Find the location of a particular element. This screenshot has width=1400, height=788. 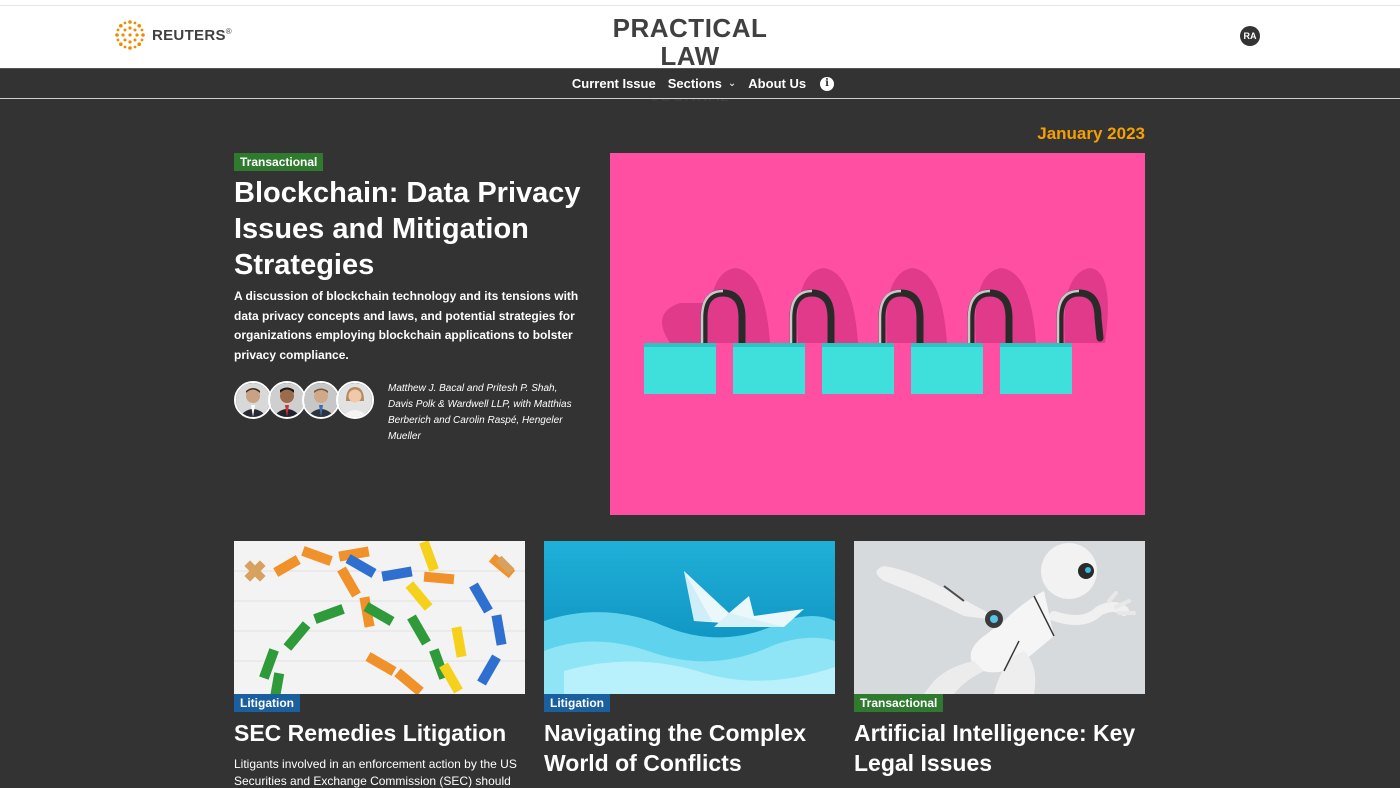

issue-date: January 2023 is located at coordinates (1091, 133).